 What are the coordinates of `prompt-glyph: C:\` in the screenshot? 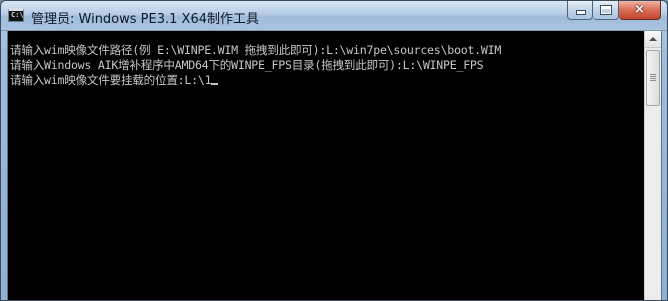 It's located at (17, 15).